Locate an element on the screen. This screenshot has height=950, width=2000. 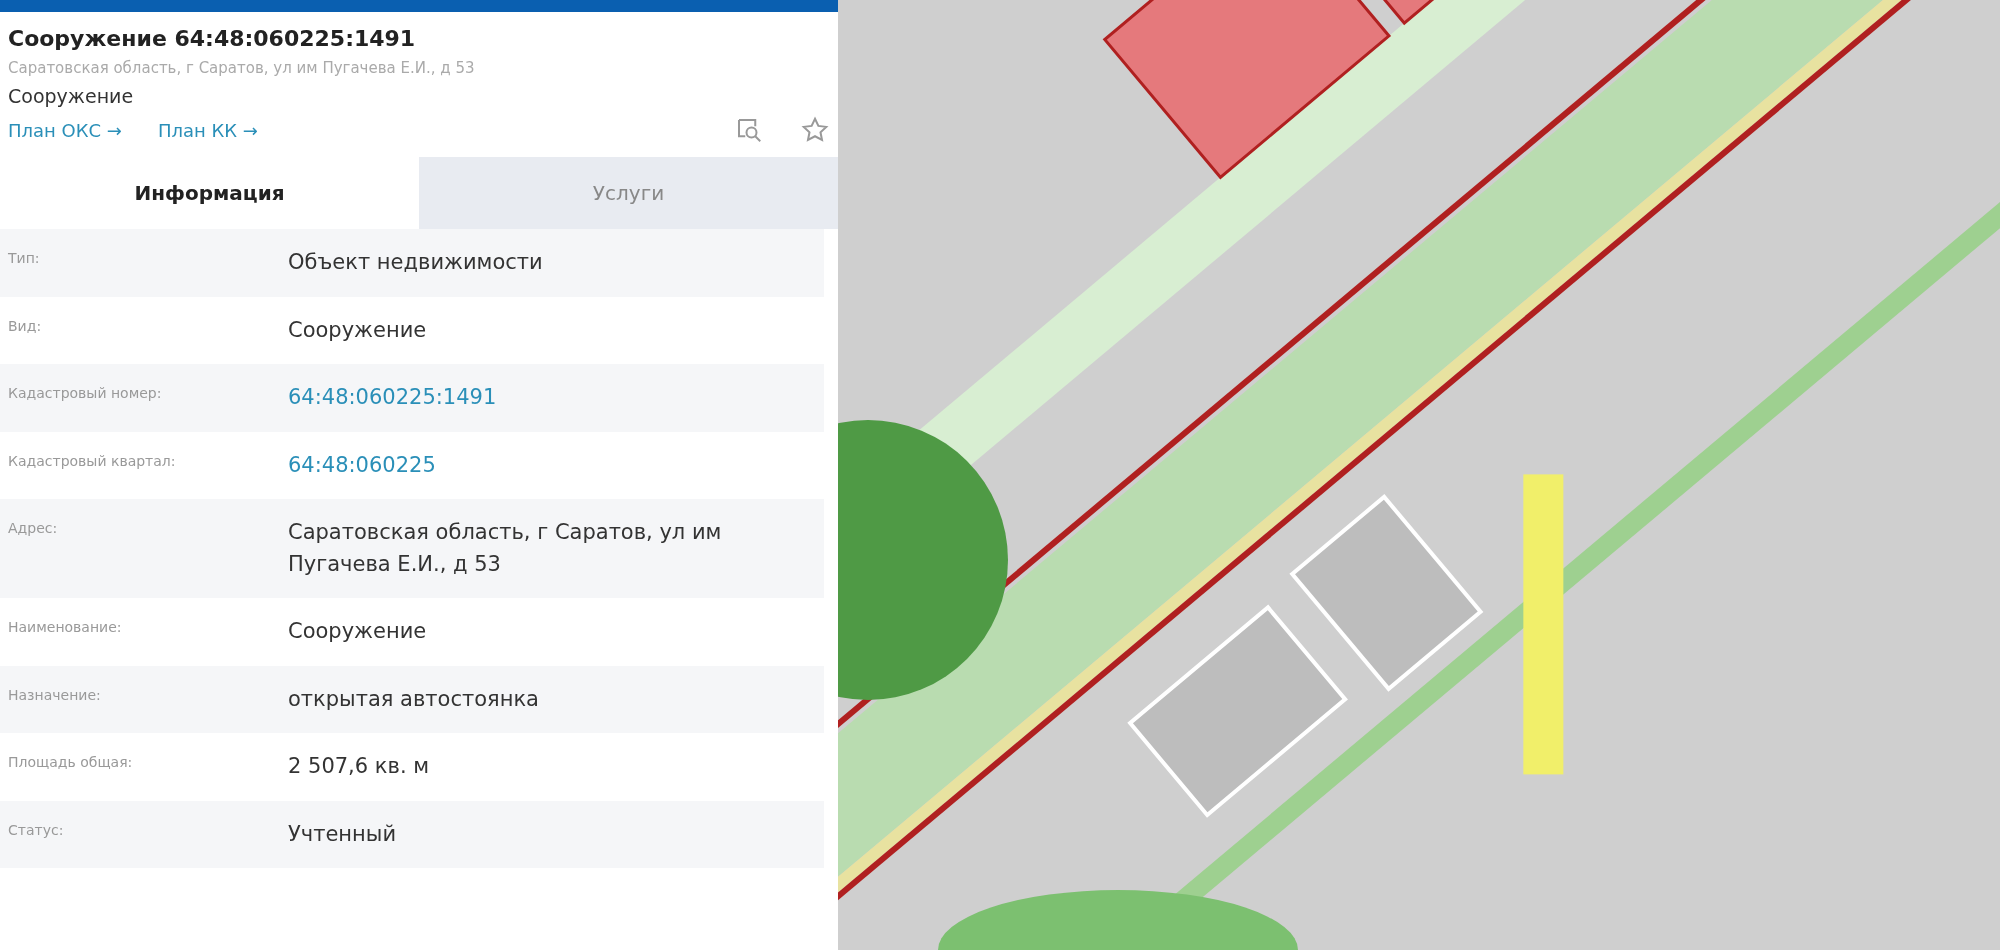
field-value: Объект недвижимости is located at coordinates (415, 262).